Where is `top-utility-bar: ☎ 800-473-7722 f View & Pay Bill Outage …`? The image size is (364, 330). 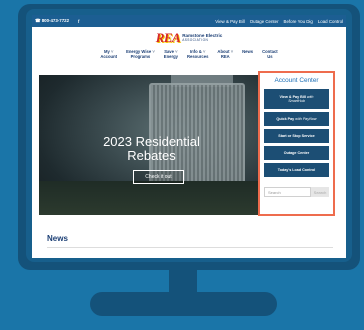 top-utility-bar: ☎ 800-473-7722 f View & Pay Bill Outage … is located at coordinates (189, 21).